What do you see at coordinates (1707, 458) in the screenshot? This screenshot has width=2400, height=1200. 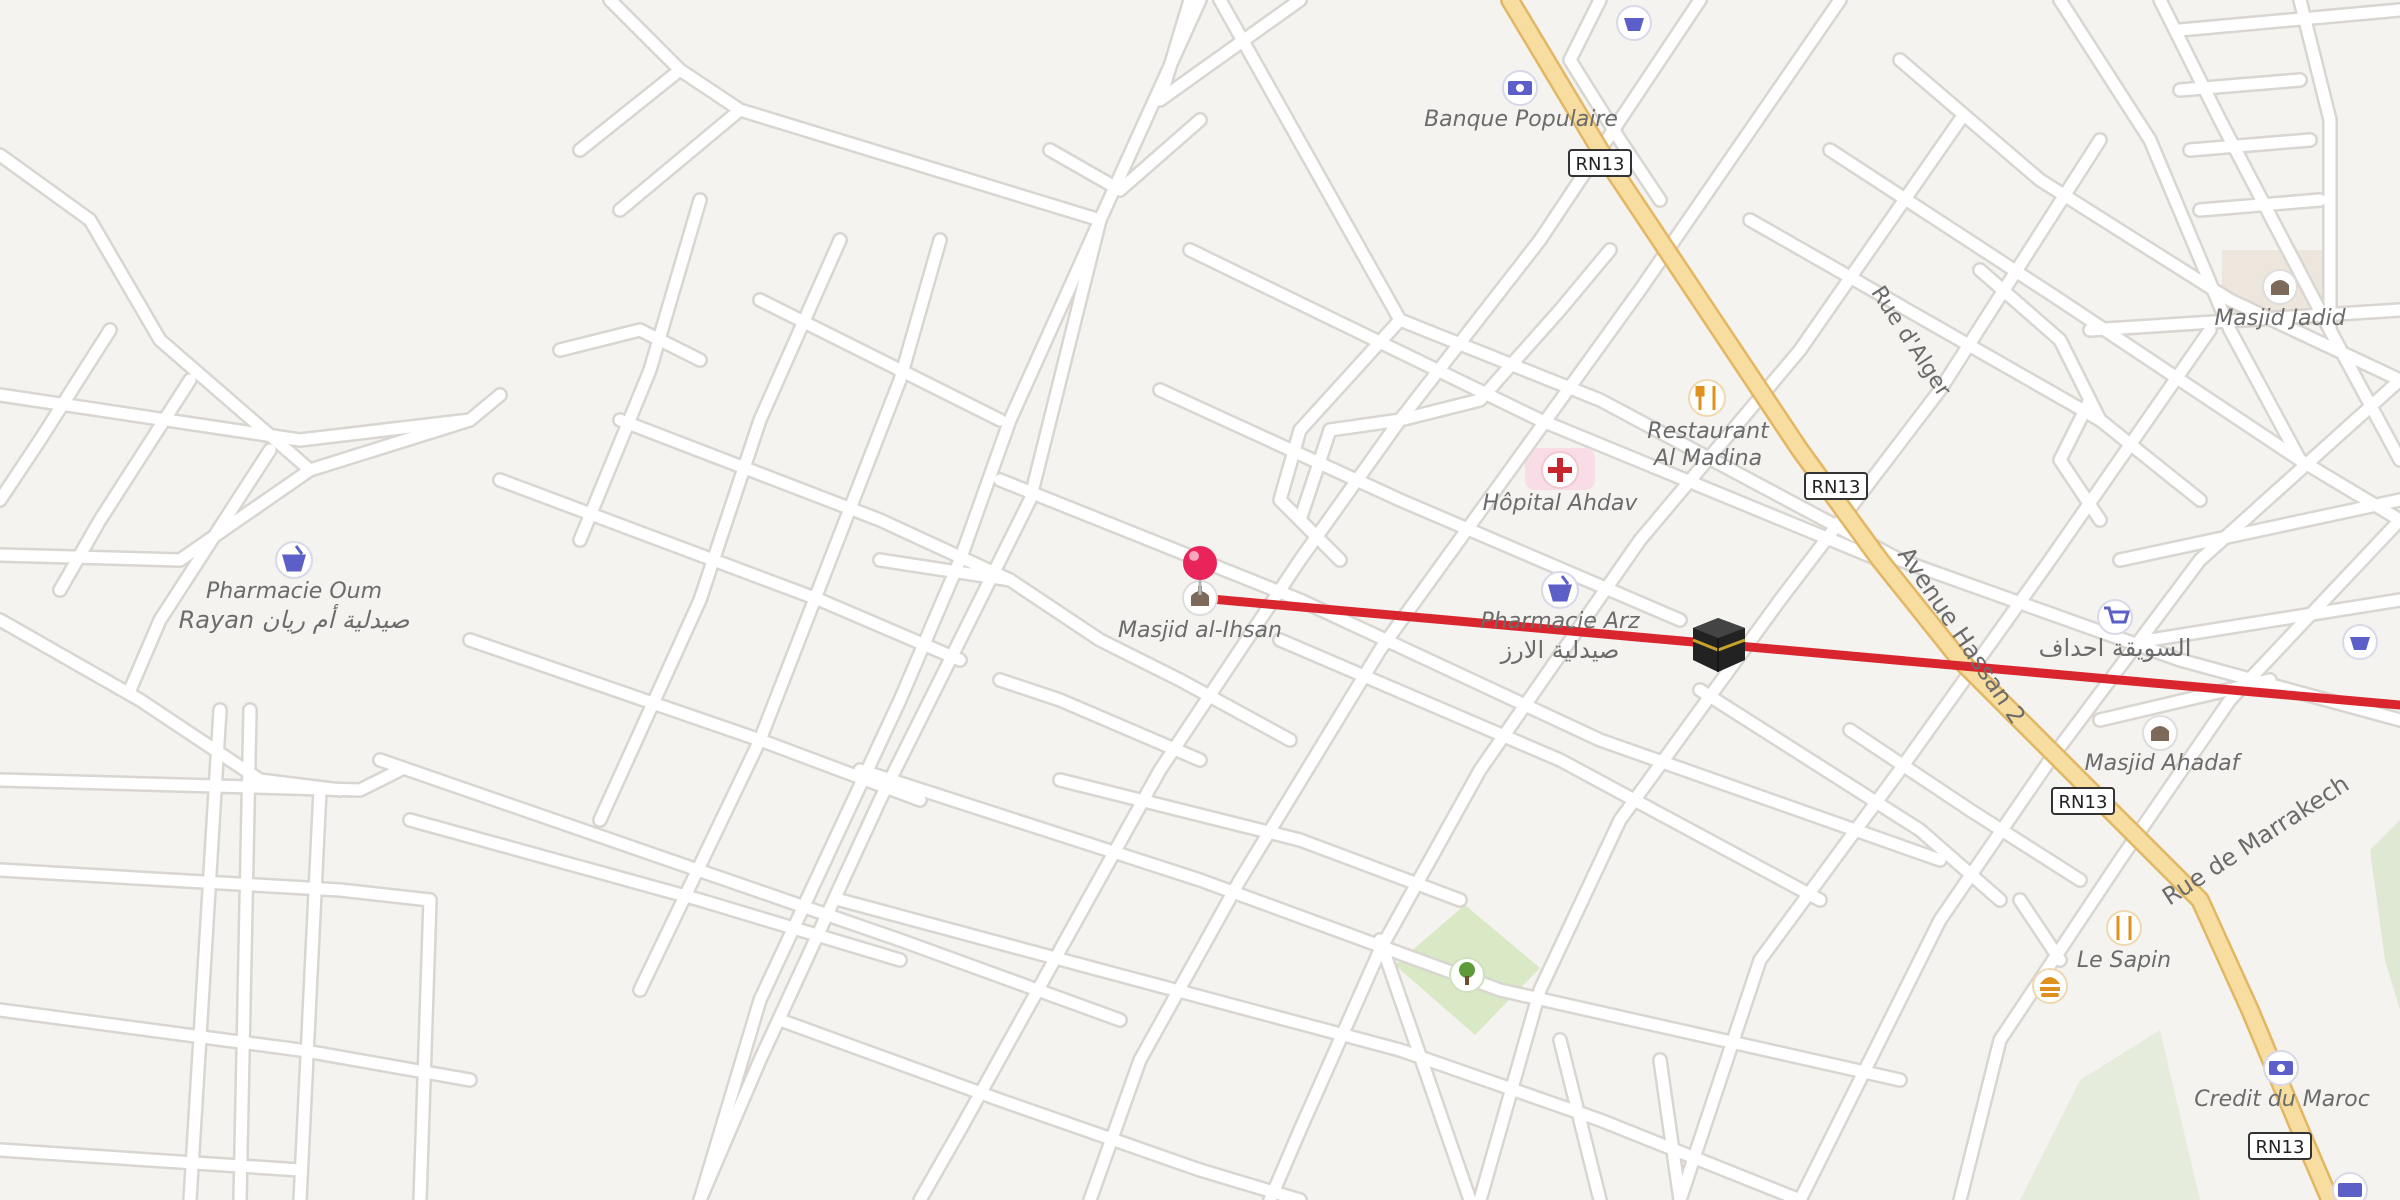 I see `poi-label: Al Madina` at bounding box center [1707, 458].